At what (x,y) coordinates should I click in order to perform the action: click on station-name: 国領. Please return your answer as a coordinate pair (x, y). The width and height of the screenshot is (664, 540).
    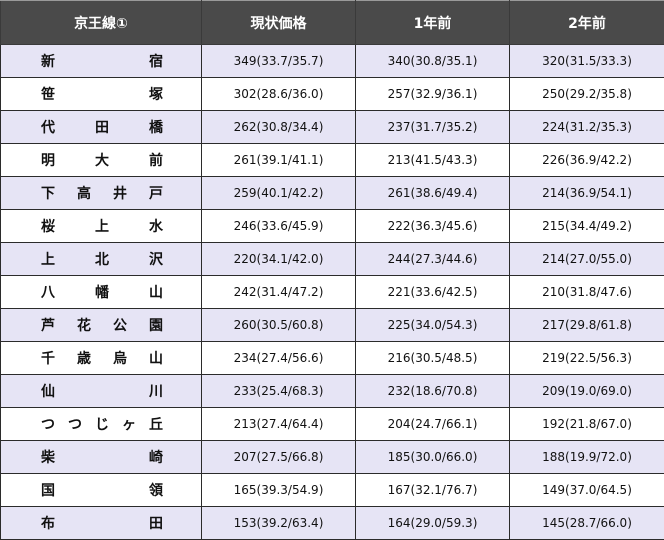
    Looking at the image, I should click on (102, 491).